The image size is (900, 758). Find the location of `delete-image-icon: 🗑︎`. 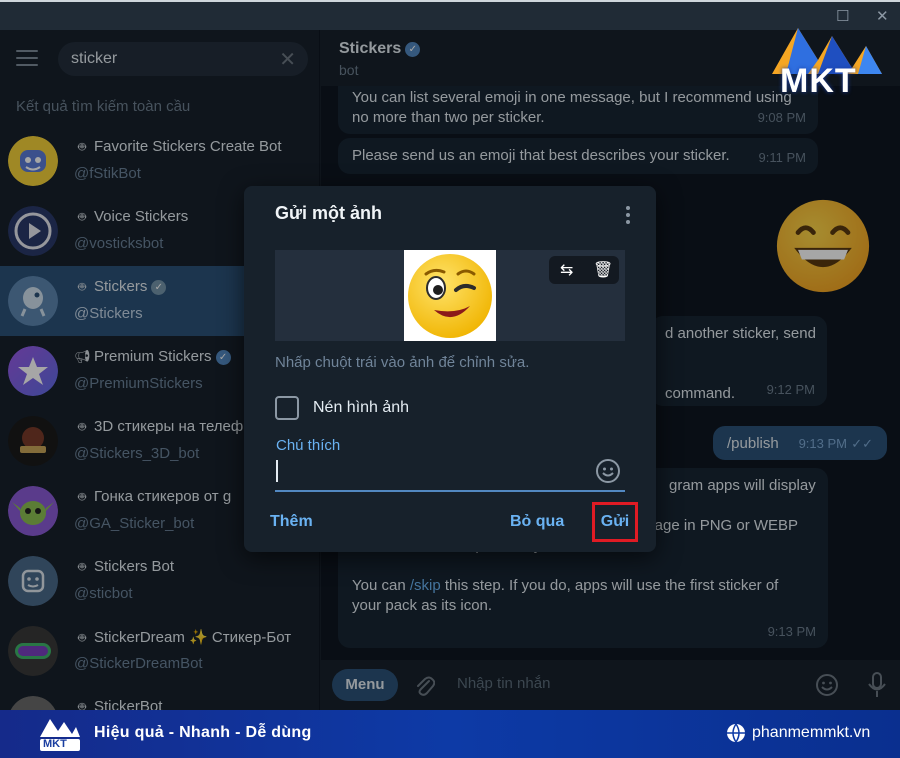

delete-image-icon: 🗑︎ is located at coordinates (603, 270).